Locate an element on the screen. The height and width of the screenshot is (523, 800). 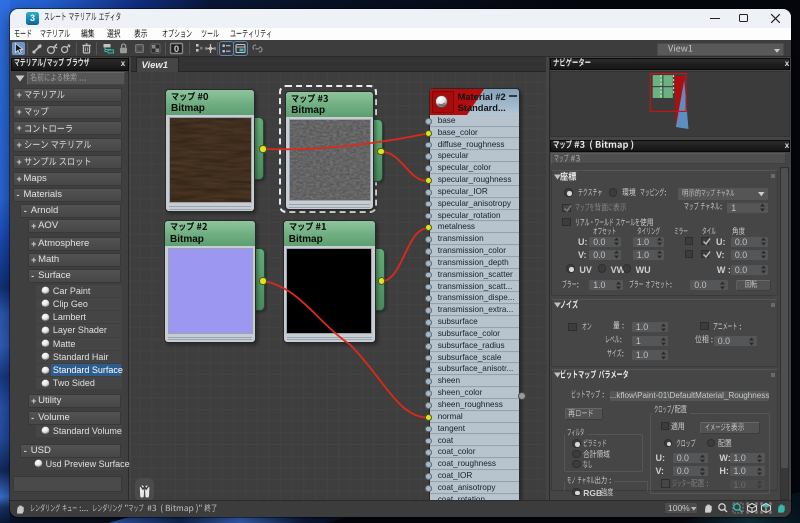
svg-text: 0 is located at coordinates (176, 49).